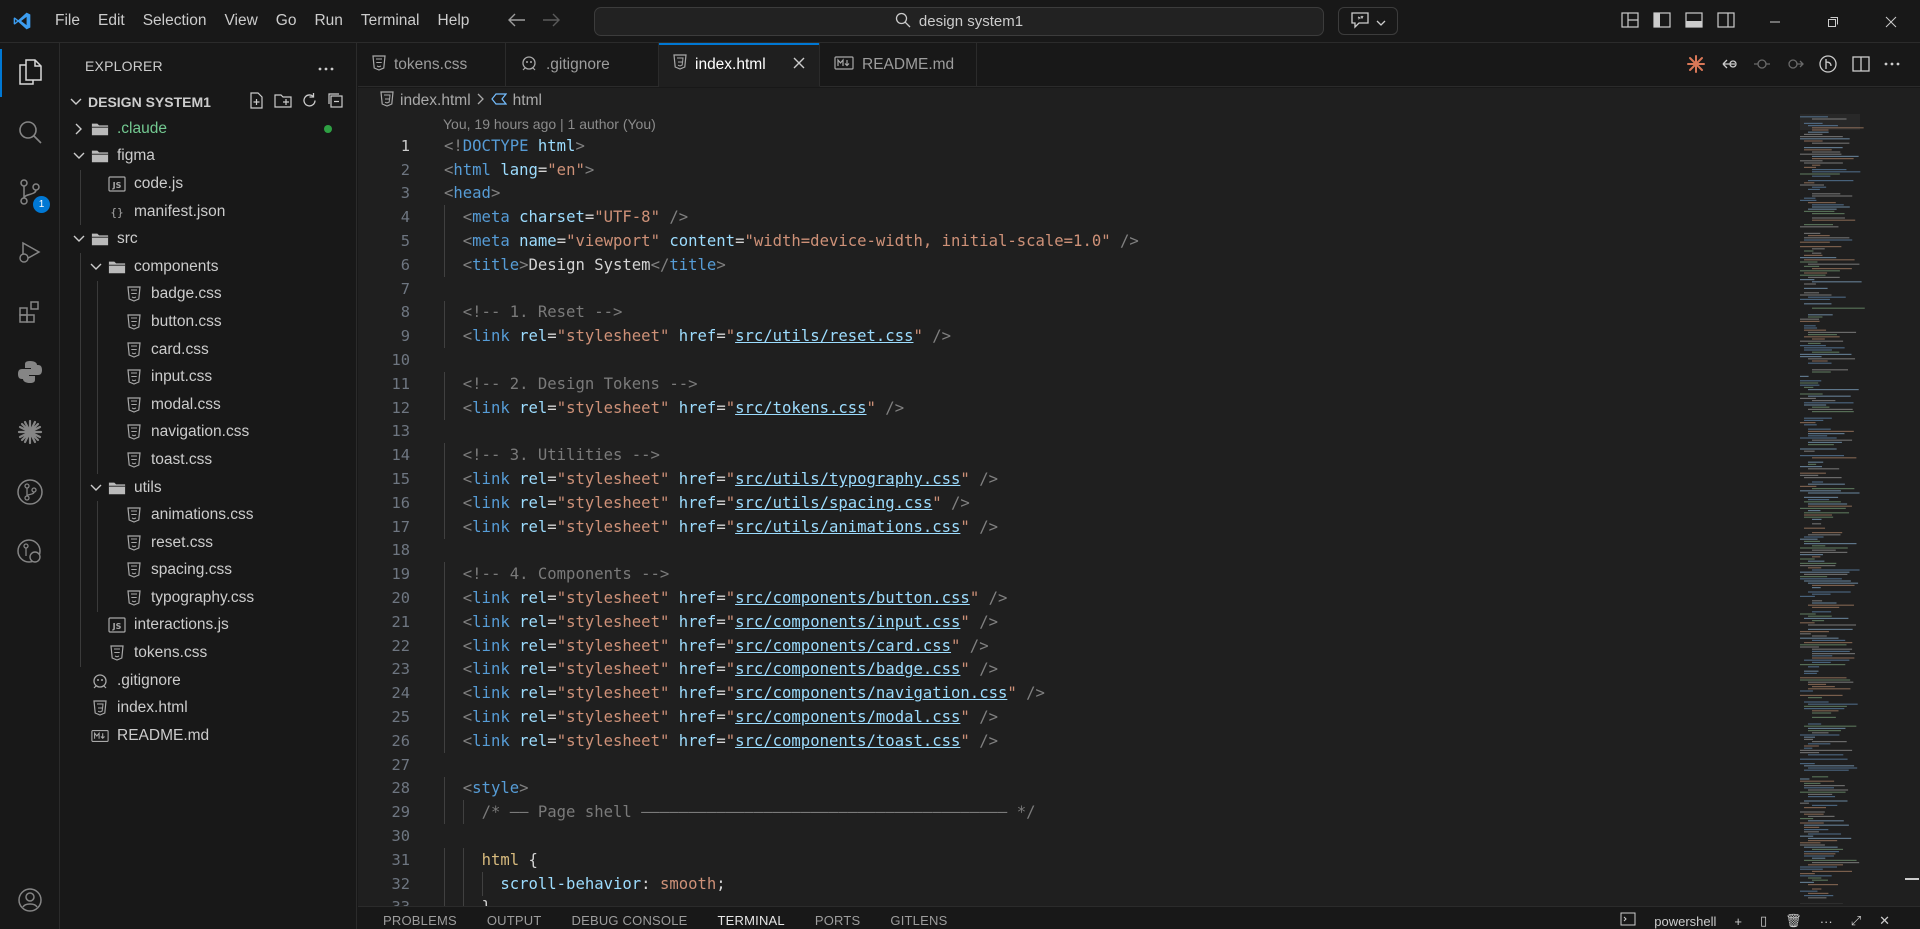 The width and height of the screenshot is (1920, 929). I want to click on code-line: 18, so click(1058, 551).